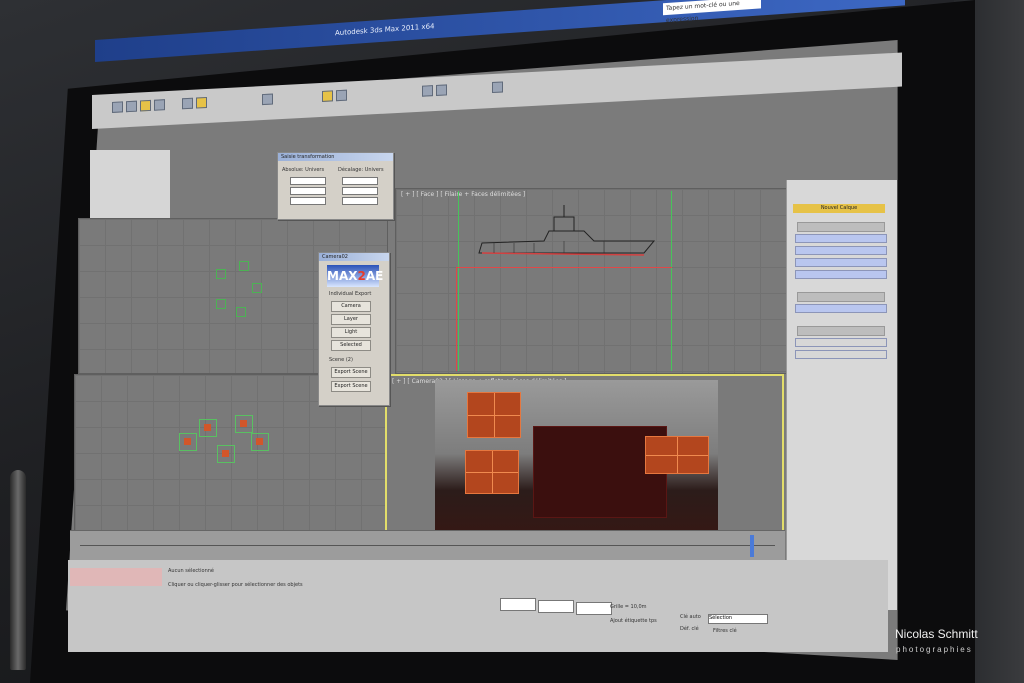  I want to click on maxscript-listener, so click(116, 577).